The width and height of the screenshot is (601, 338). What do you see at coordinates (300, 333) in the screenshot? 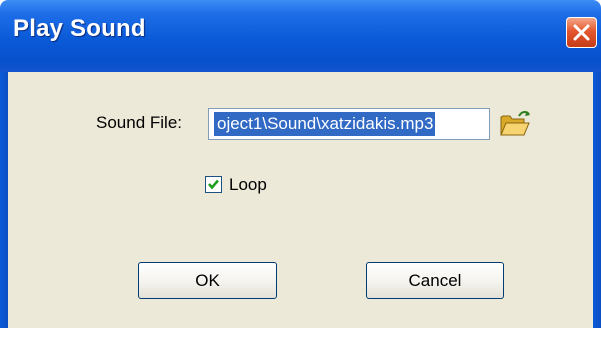
I see `window-frame-bottom` at bounding box center [300, 333].